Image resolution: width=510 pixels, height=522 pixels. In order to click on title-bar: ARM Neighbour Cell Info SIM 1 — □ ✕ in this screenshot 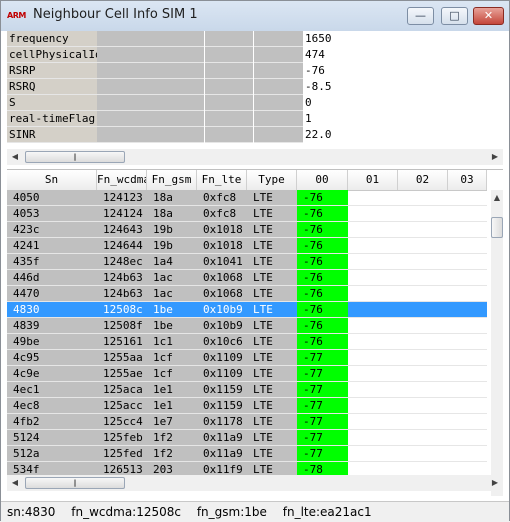, I will do `click(255, 16)`.